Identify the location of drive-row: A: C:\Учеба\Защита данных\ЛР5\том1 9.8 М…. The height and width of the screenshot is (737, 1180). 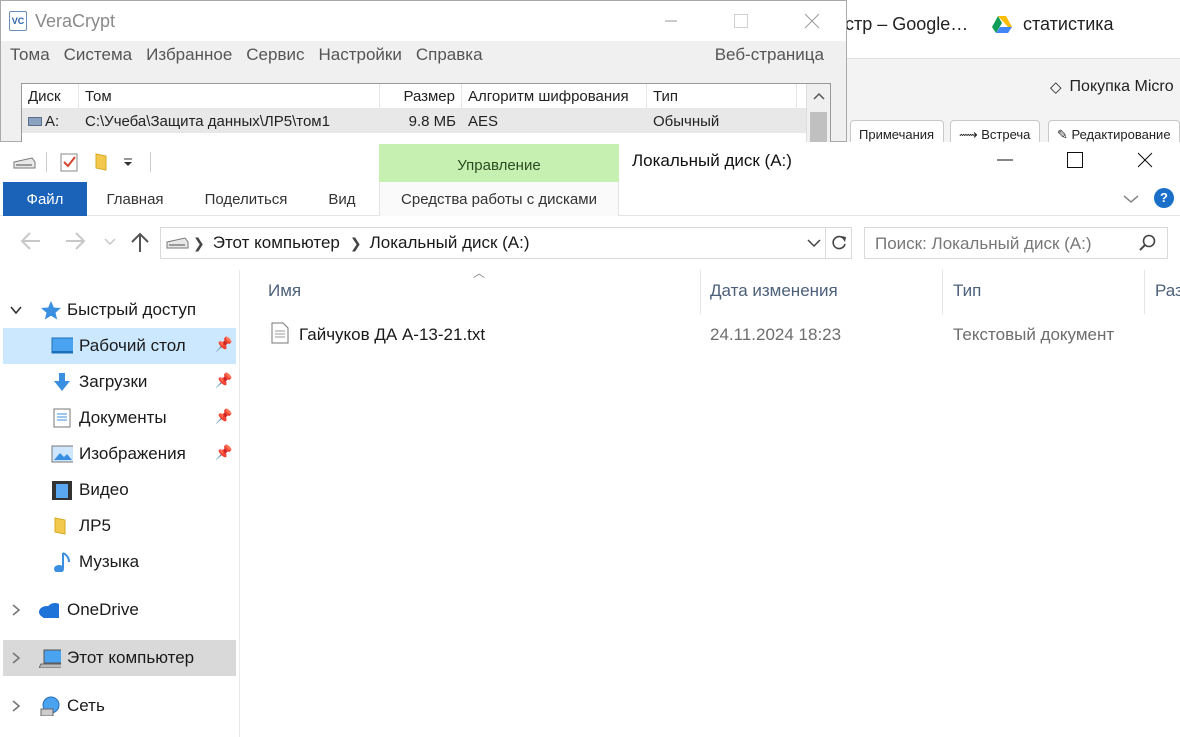
(426, 121).